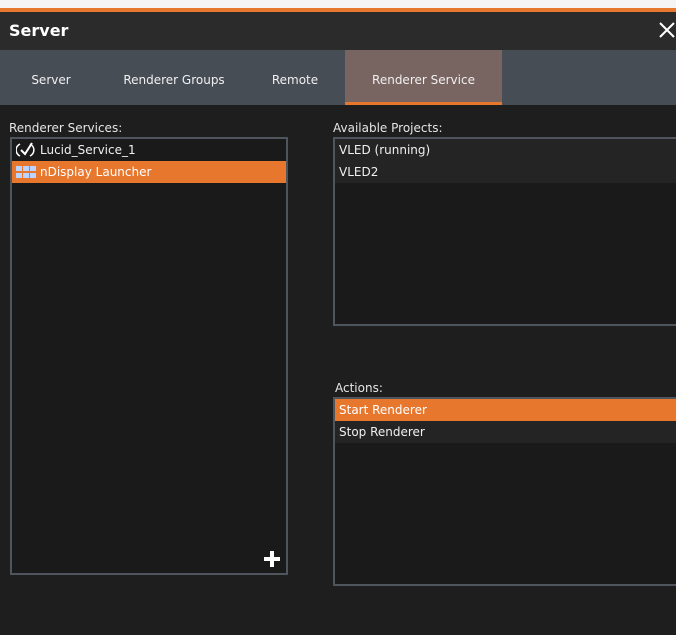 The width and height of the screenshot is (676, 635). I want to click on active-tab-indicator, so click(423, 103).